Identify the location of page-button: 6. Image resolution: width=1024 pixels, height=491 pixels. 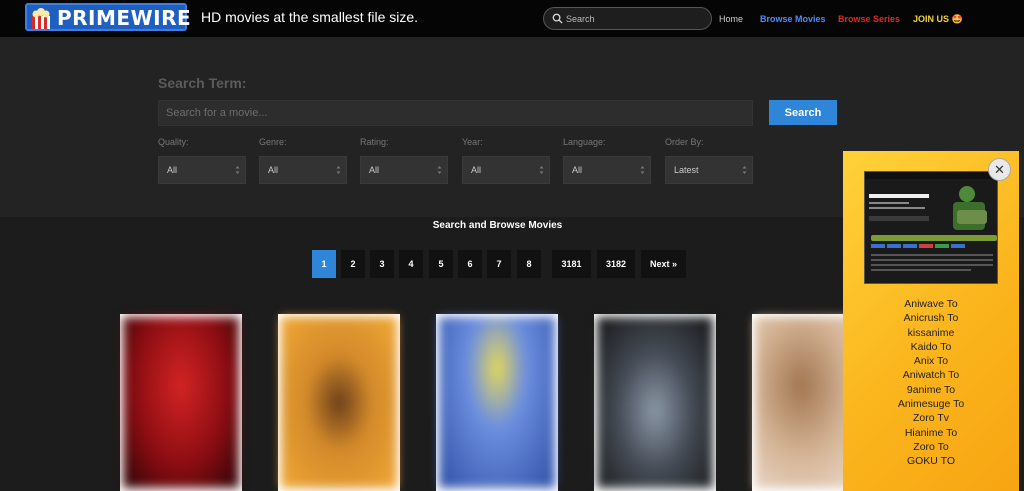
(470, 264).